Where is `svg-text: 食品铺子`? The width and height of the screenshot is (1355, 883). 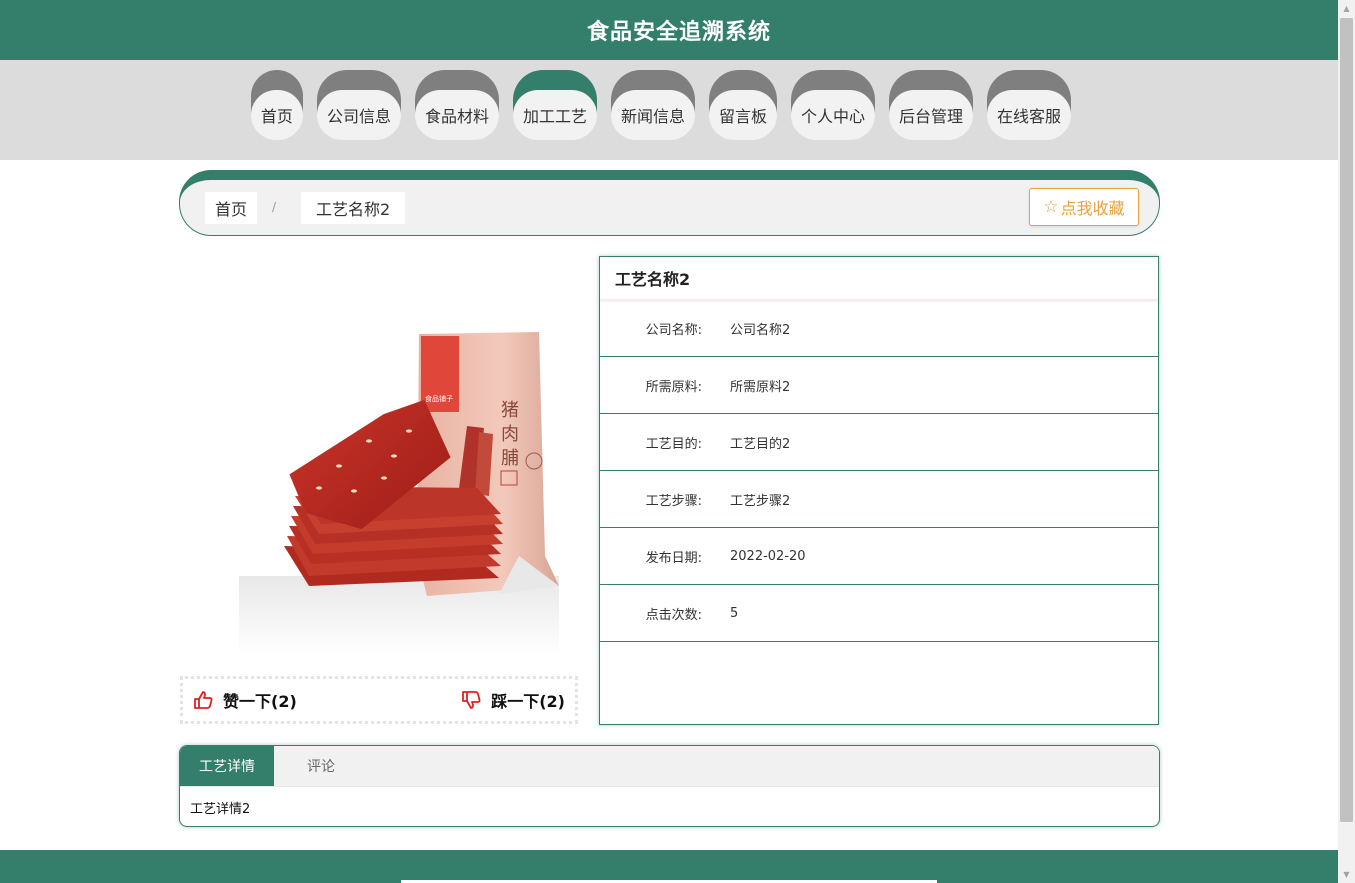
svg-text: 食品铺子 is located at coordinates (439, 398).